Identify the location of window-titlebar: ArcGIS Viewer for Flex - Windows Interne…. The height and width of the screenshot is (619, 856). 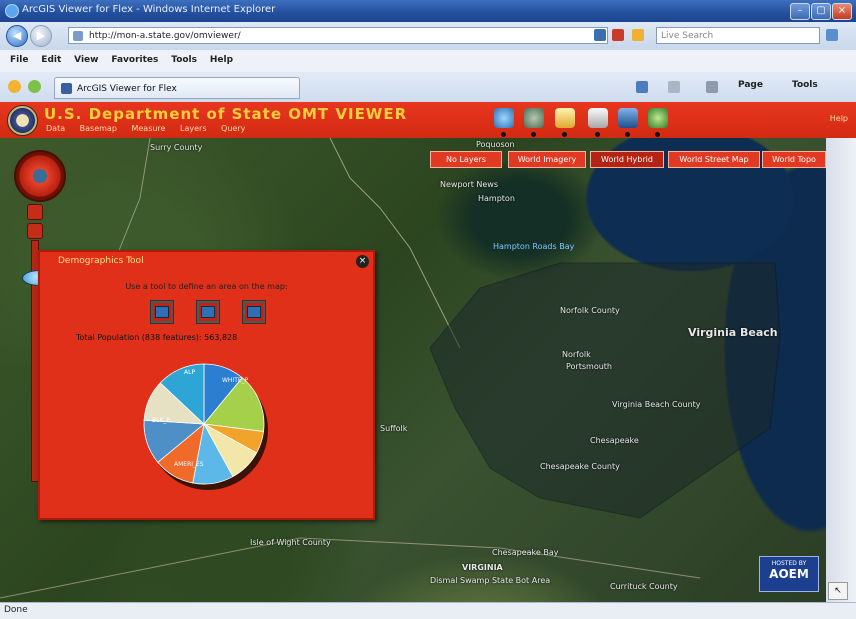
(428, 11).